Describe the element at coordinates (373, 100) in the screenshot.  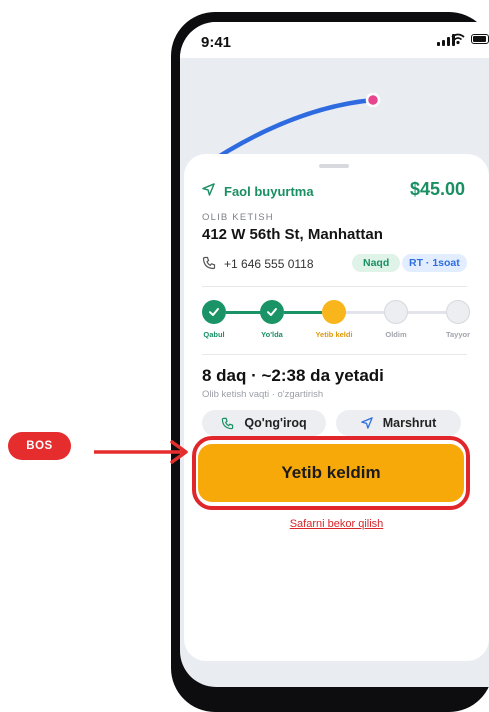
I see `destination-marker` at that location.